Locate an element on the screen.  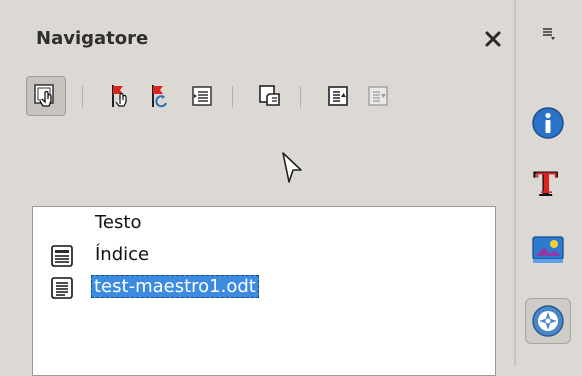
tree-item-label: Índice is located at coordinates (122, 254).